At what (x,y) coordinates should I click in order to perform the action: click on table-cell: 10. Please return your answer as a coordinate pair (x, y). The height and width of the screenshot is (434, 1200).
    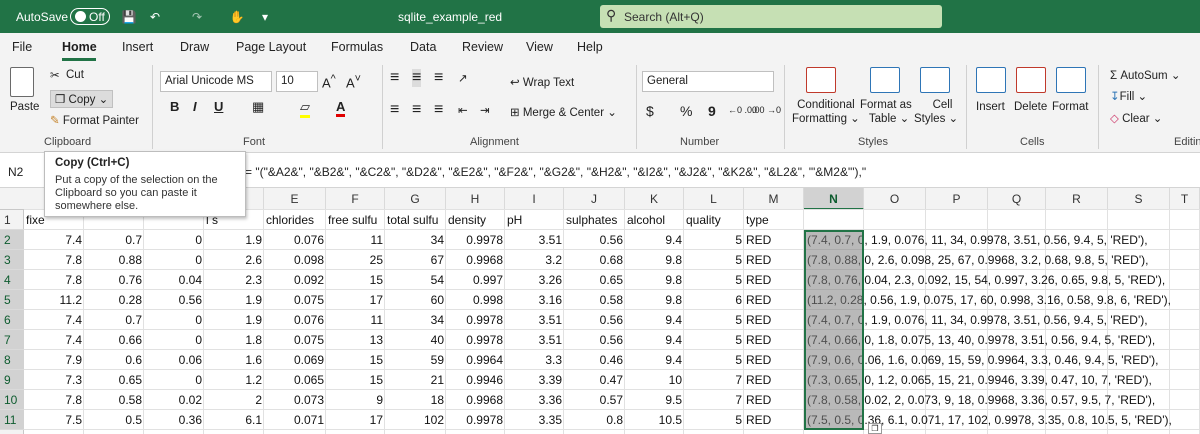
    Looking at the image, I should click on (654, 380).